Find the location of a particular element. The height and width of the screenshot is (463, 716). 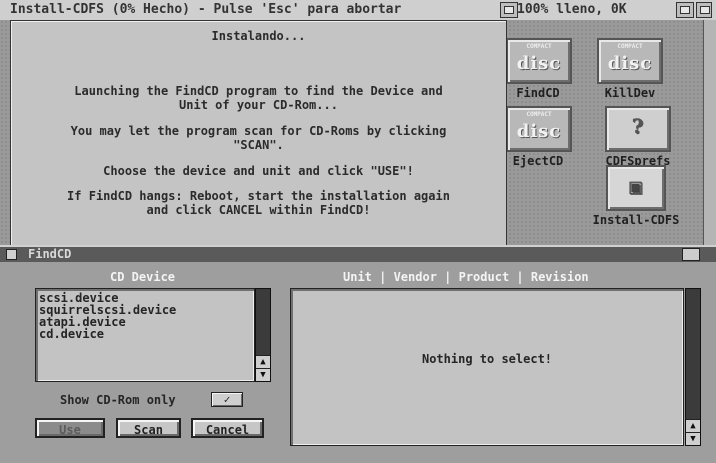

ejectcd-desktop-icon: COMPACT disc EjectCD is located at coordinates (539, 137).